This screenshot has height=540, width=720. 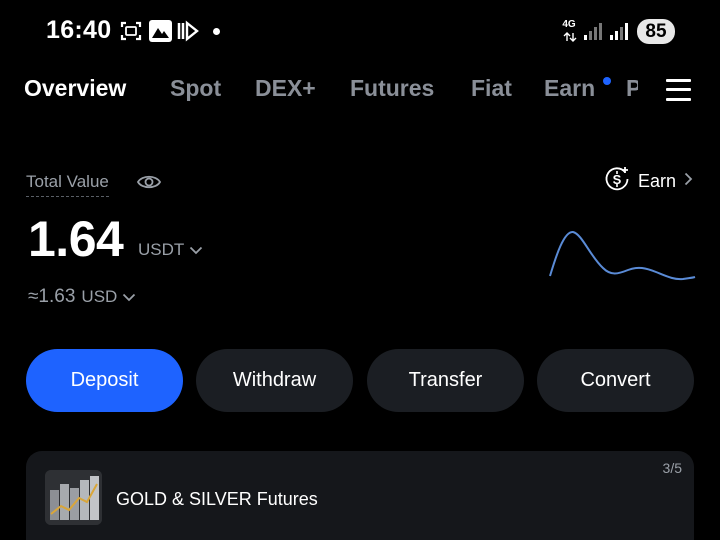 What do you see at coordinates (491, 88) in the screenshot?
I see `tab-fiat: Fiat` at bounding box center [491, 88].